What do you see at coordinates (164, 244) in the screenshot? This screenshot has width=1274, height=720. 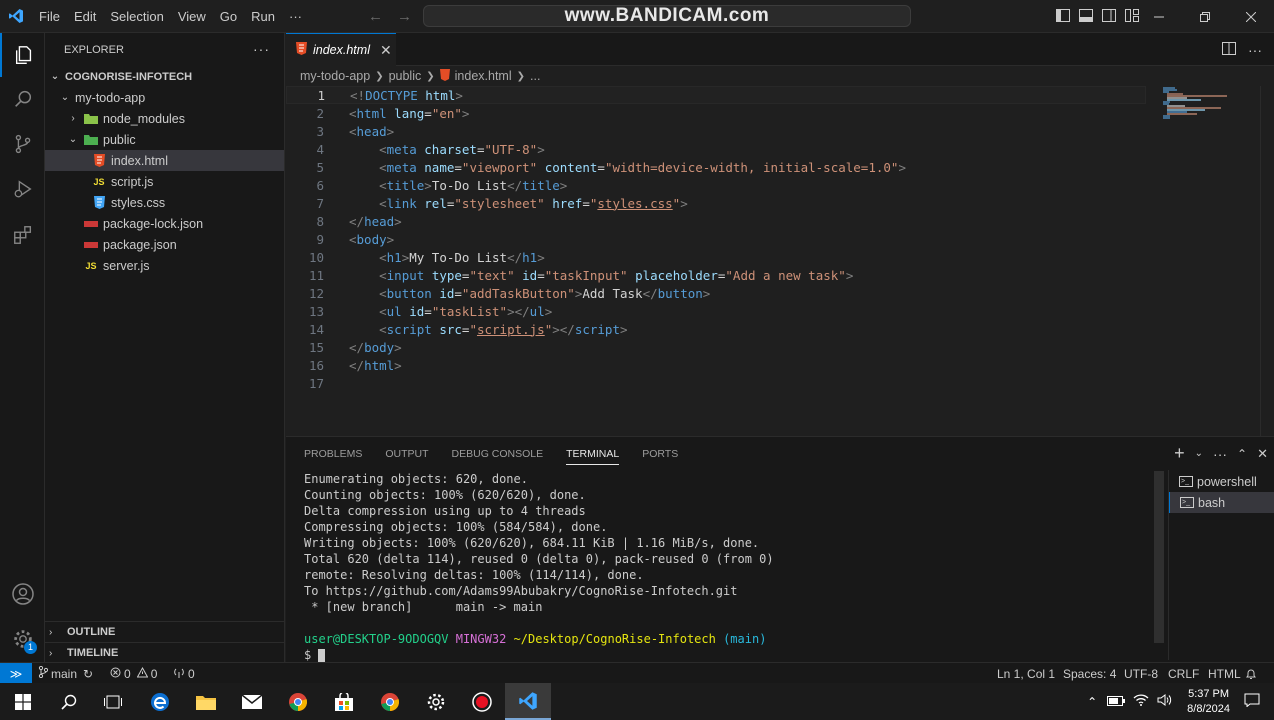 I see `tree-item-package-json: package.json` at bounding box center [164, 244].